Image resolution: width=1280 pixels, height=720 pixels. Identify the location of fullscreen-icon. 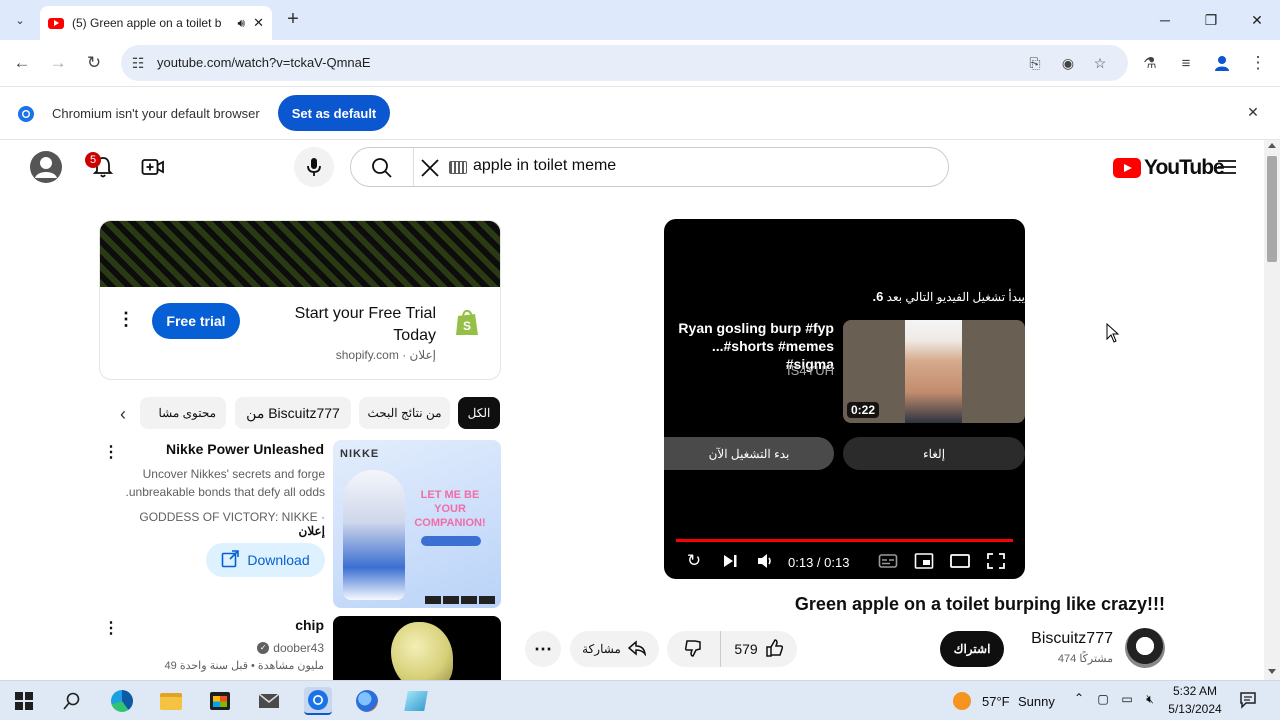
(996, 561).